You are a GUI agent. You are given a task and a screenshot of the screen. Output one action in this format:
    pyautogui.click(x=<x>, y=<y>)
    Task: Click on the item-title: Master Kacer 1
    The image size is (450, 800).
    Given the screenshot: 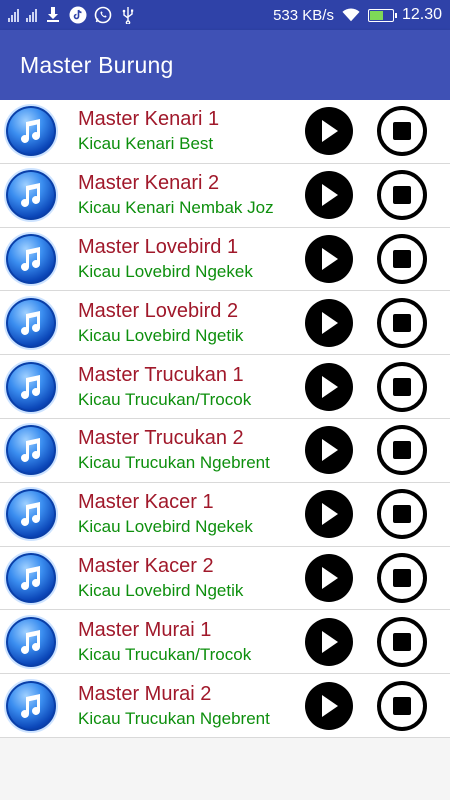 What is the action you would take?
    pyautogui.click(x=146, y=502)
    